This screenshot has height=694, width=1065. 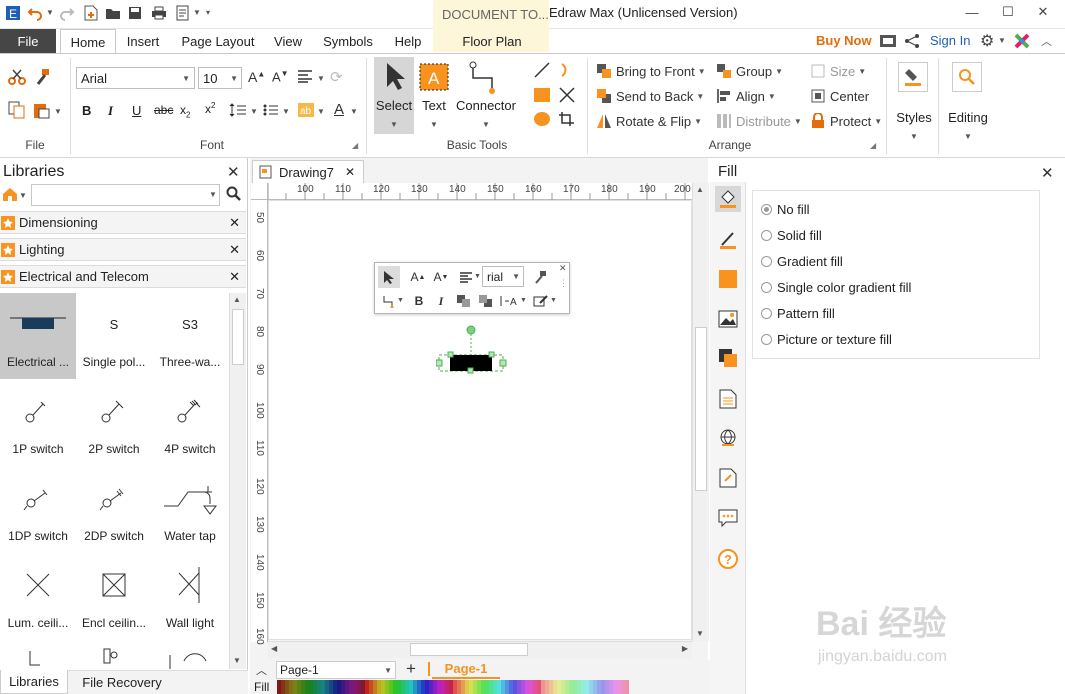 I want to click on save-icon, so click(x=135, y=13).